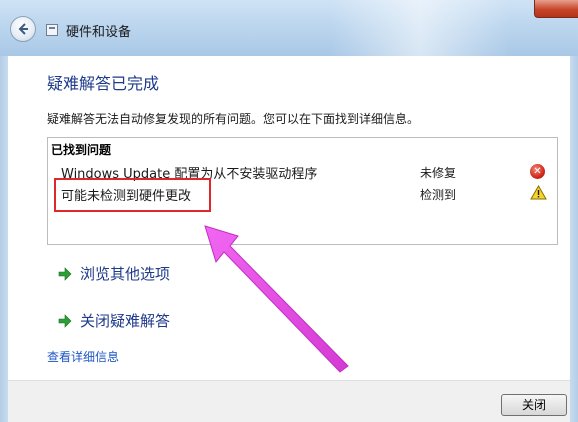  I want to click on close-button: 关闭, so click(534, 405).